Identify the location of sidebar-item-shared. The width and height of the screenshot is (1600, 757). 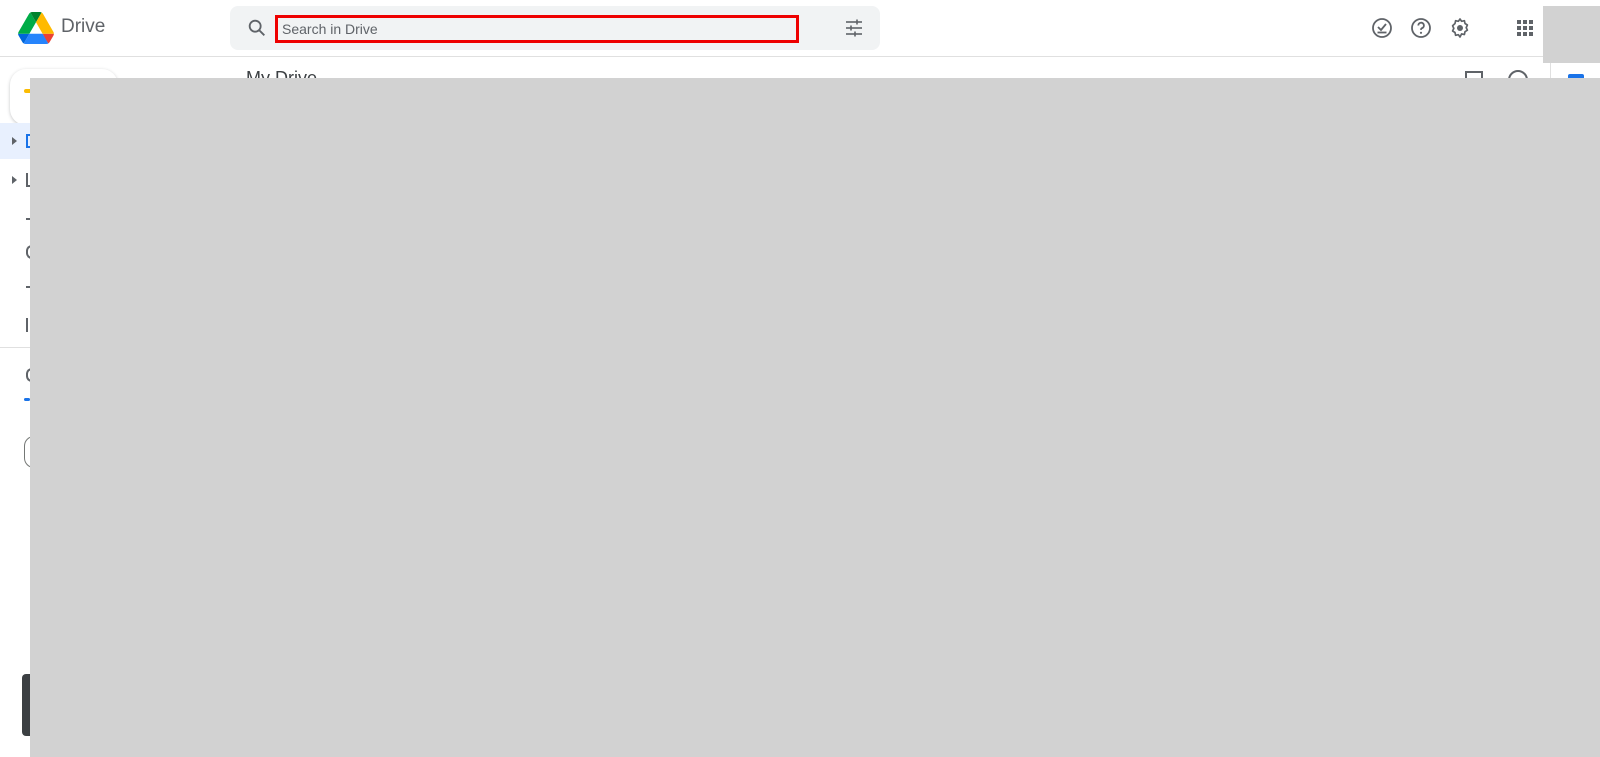
(16, 216).